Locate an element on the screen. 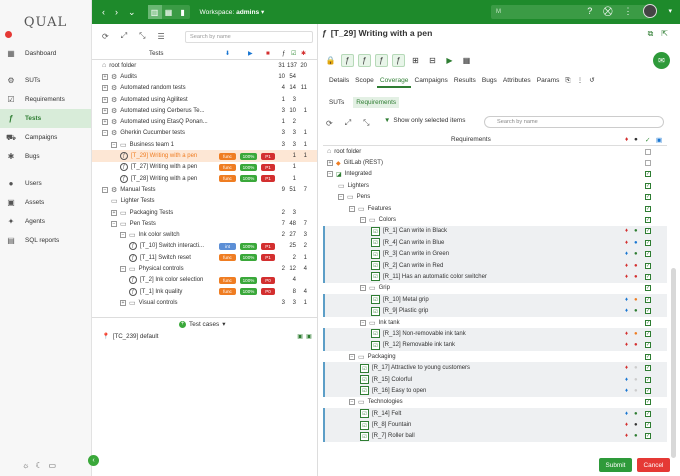 The width and height of the screenshot is (680, 476). nav-bugs: ✱ Bugs is located at coordinates (45, 156).